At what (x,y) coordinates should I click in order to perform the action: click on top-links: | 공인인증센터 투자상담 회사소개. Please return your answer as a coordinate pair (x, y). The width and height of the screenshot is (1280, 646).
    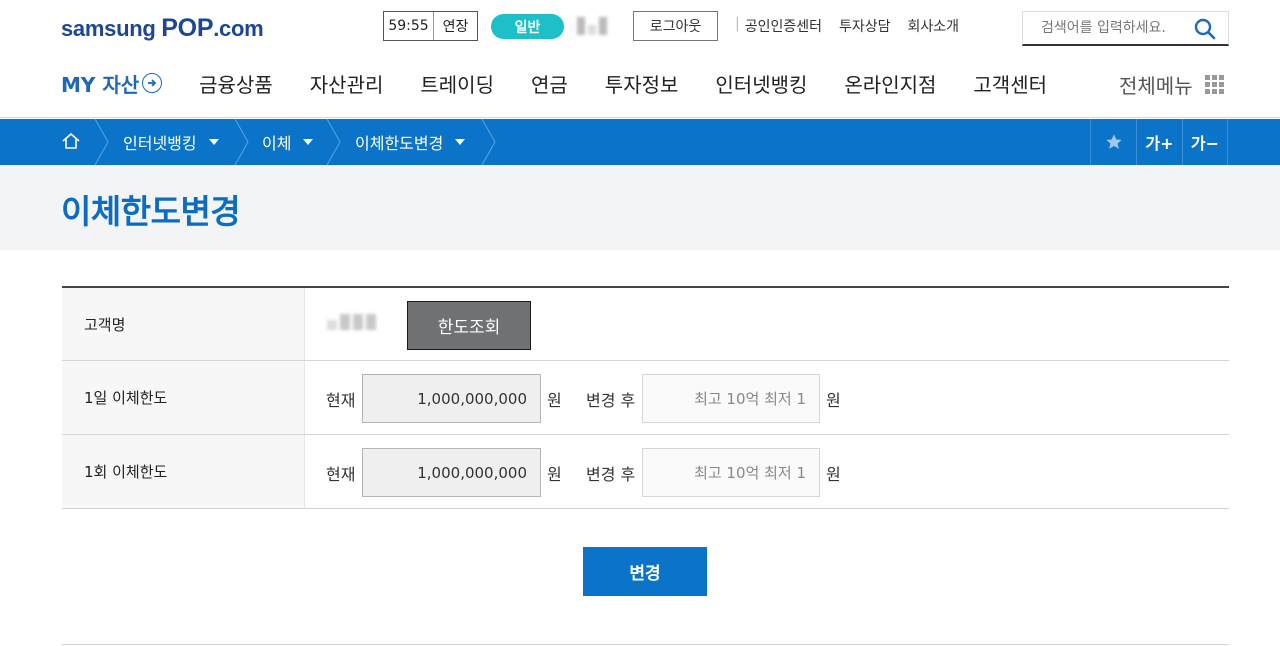
    Looking at the image, I should click on (847, 26).